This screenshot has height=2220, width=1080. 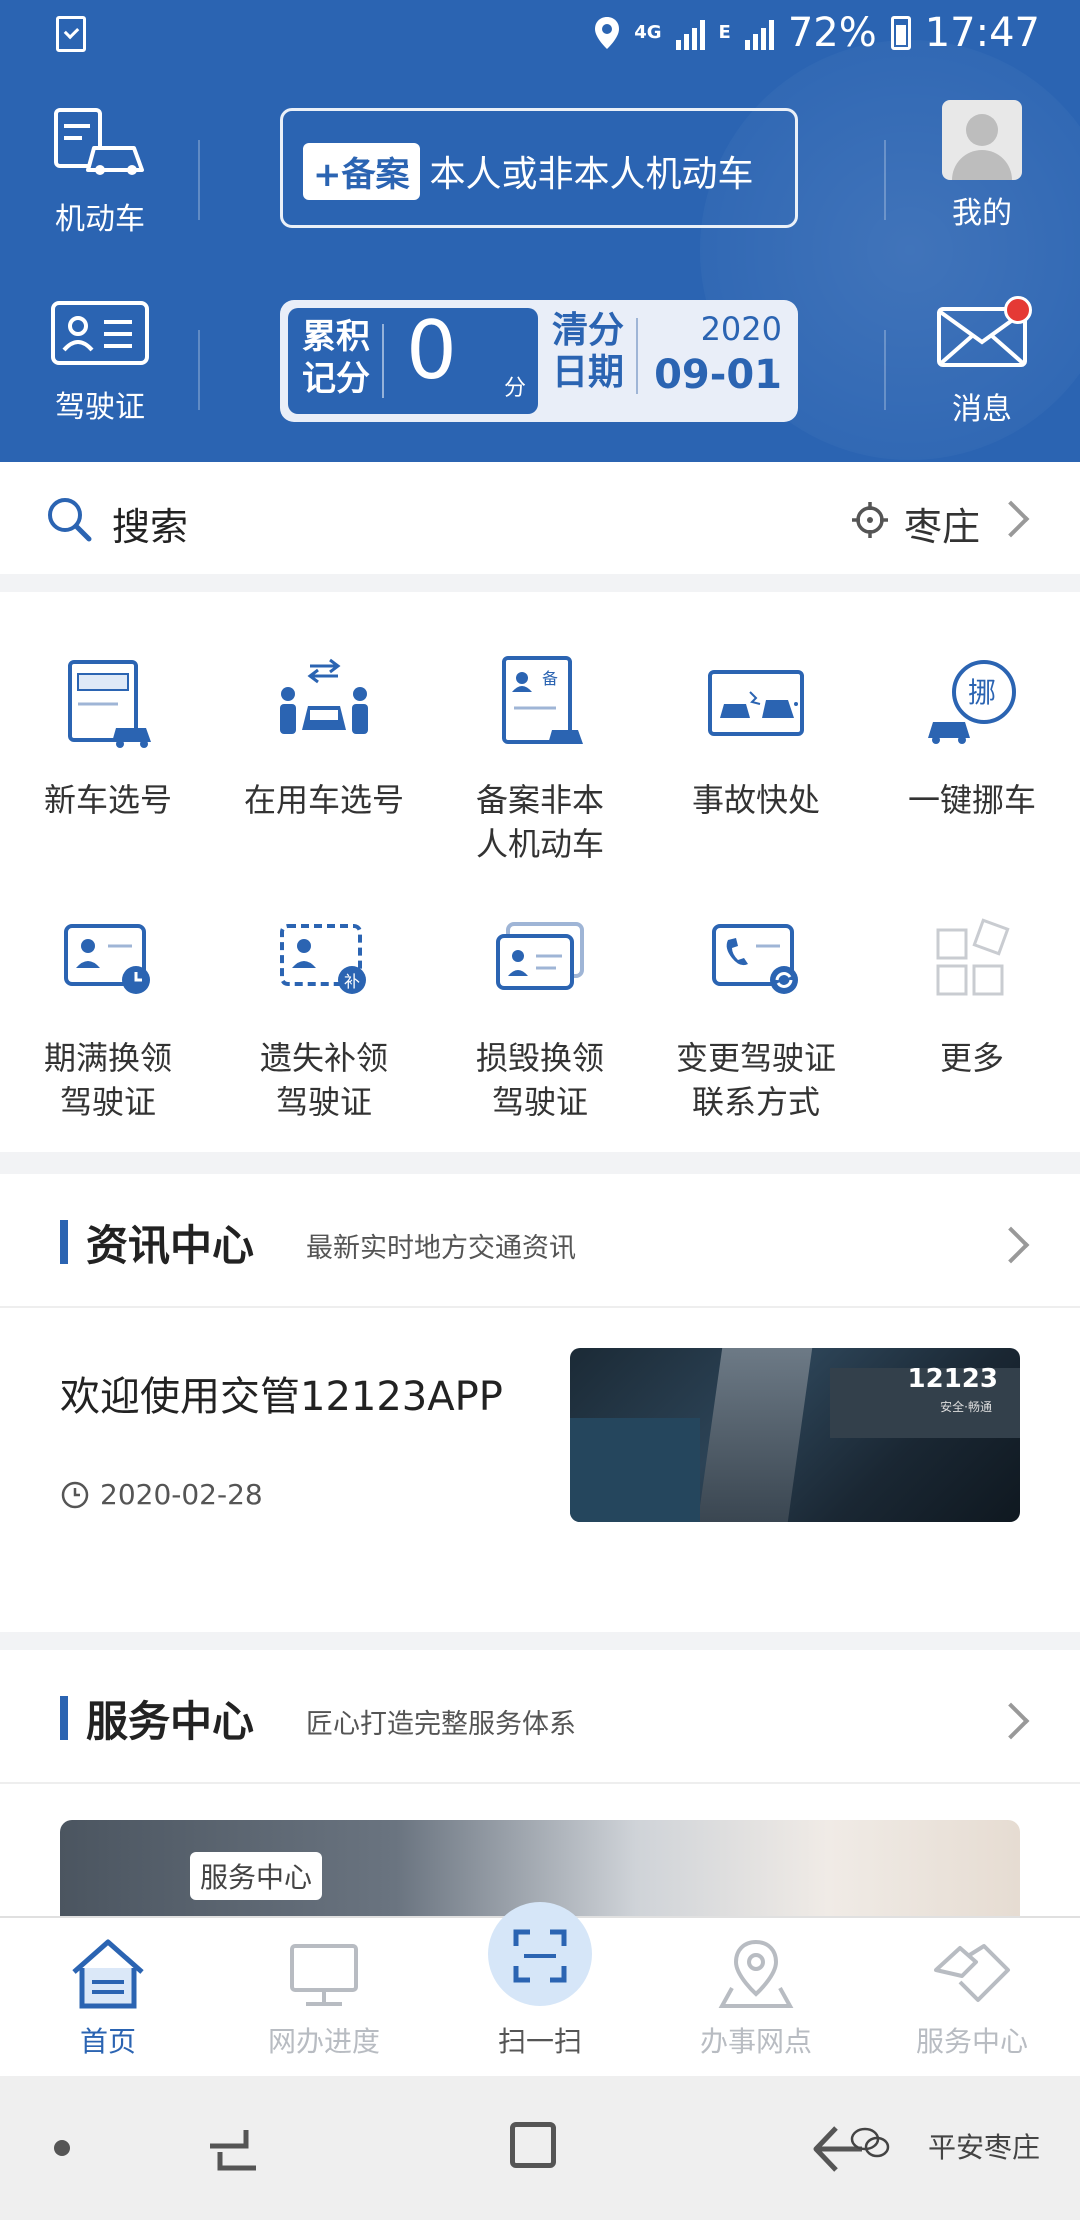 What do you see at coordinates (971, 2041) in the screenshot?
I see `nav-label: 服务中心` at bounding box center [971, 2041].